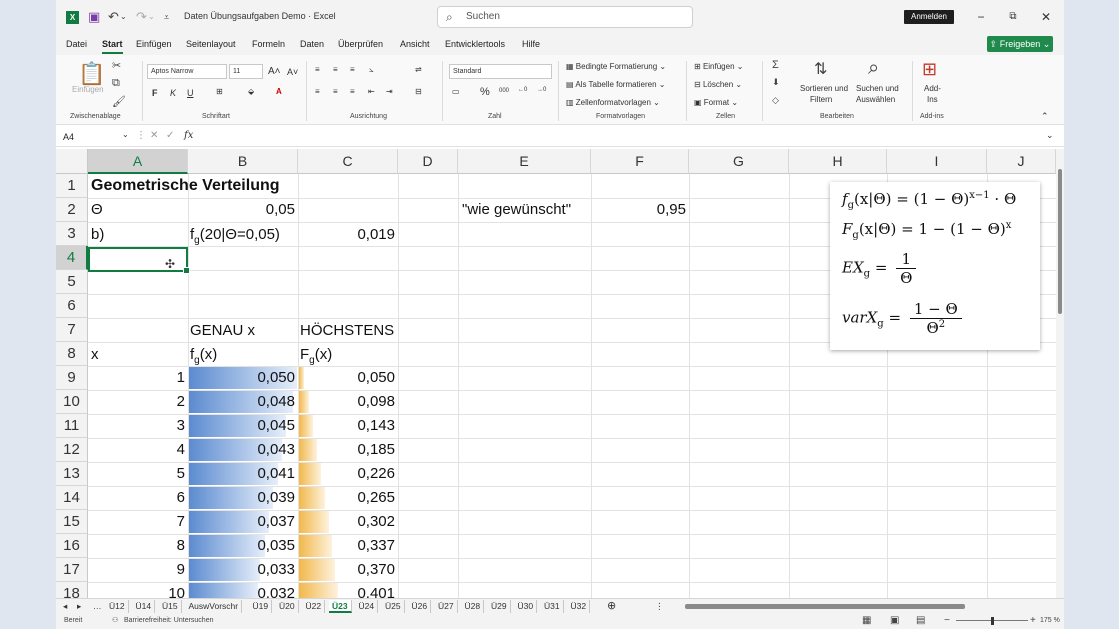 This screenshot has height=629, width=1119. I want to click on tab-daten: Daten, so click(312, 44).